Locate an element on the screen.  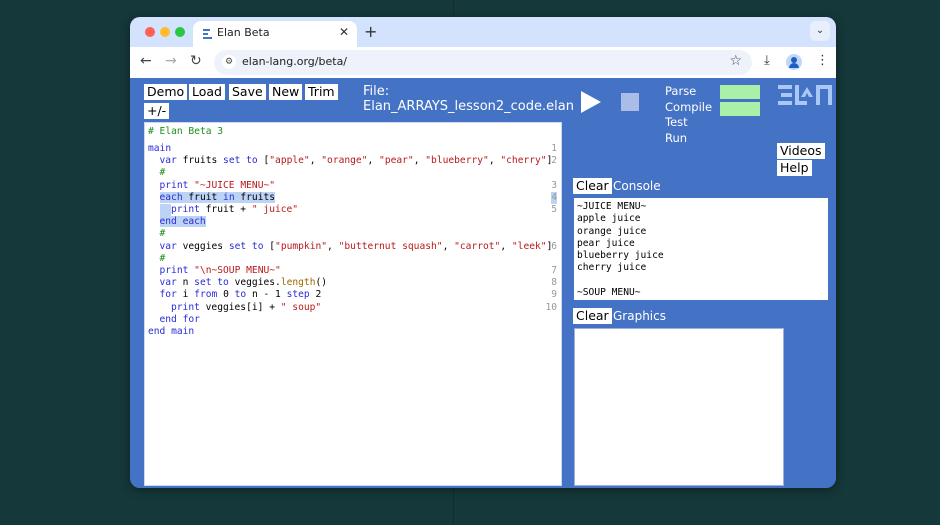
new-tab-button: + is located at coordinates (370, 31).